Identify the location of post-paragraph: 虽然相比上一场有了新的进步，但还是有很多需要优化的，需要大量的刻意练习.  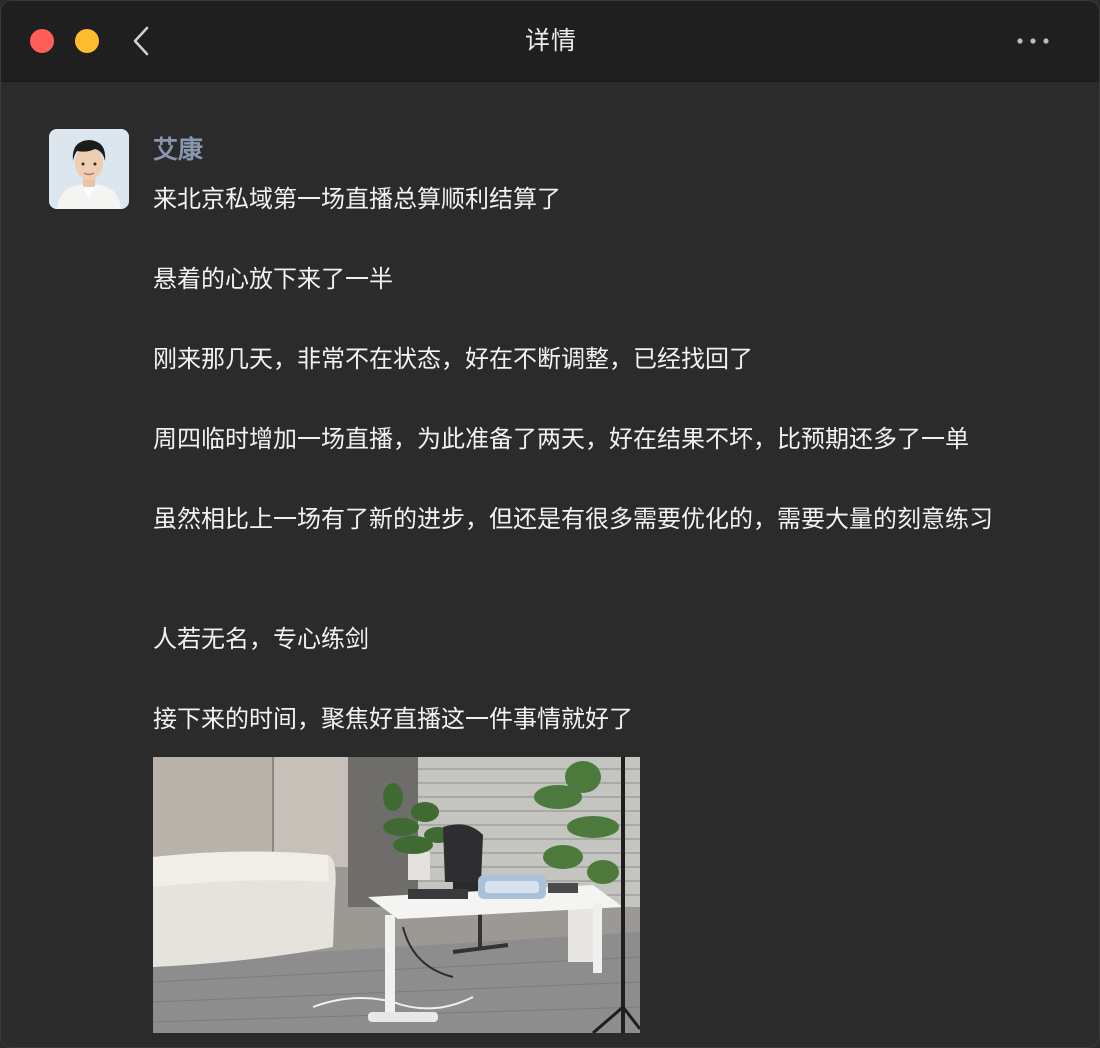
(573, 519).